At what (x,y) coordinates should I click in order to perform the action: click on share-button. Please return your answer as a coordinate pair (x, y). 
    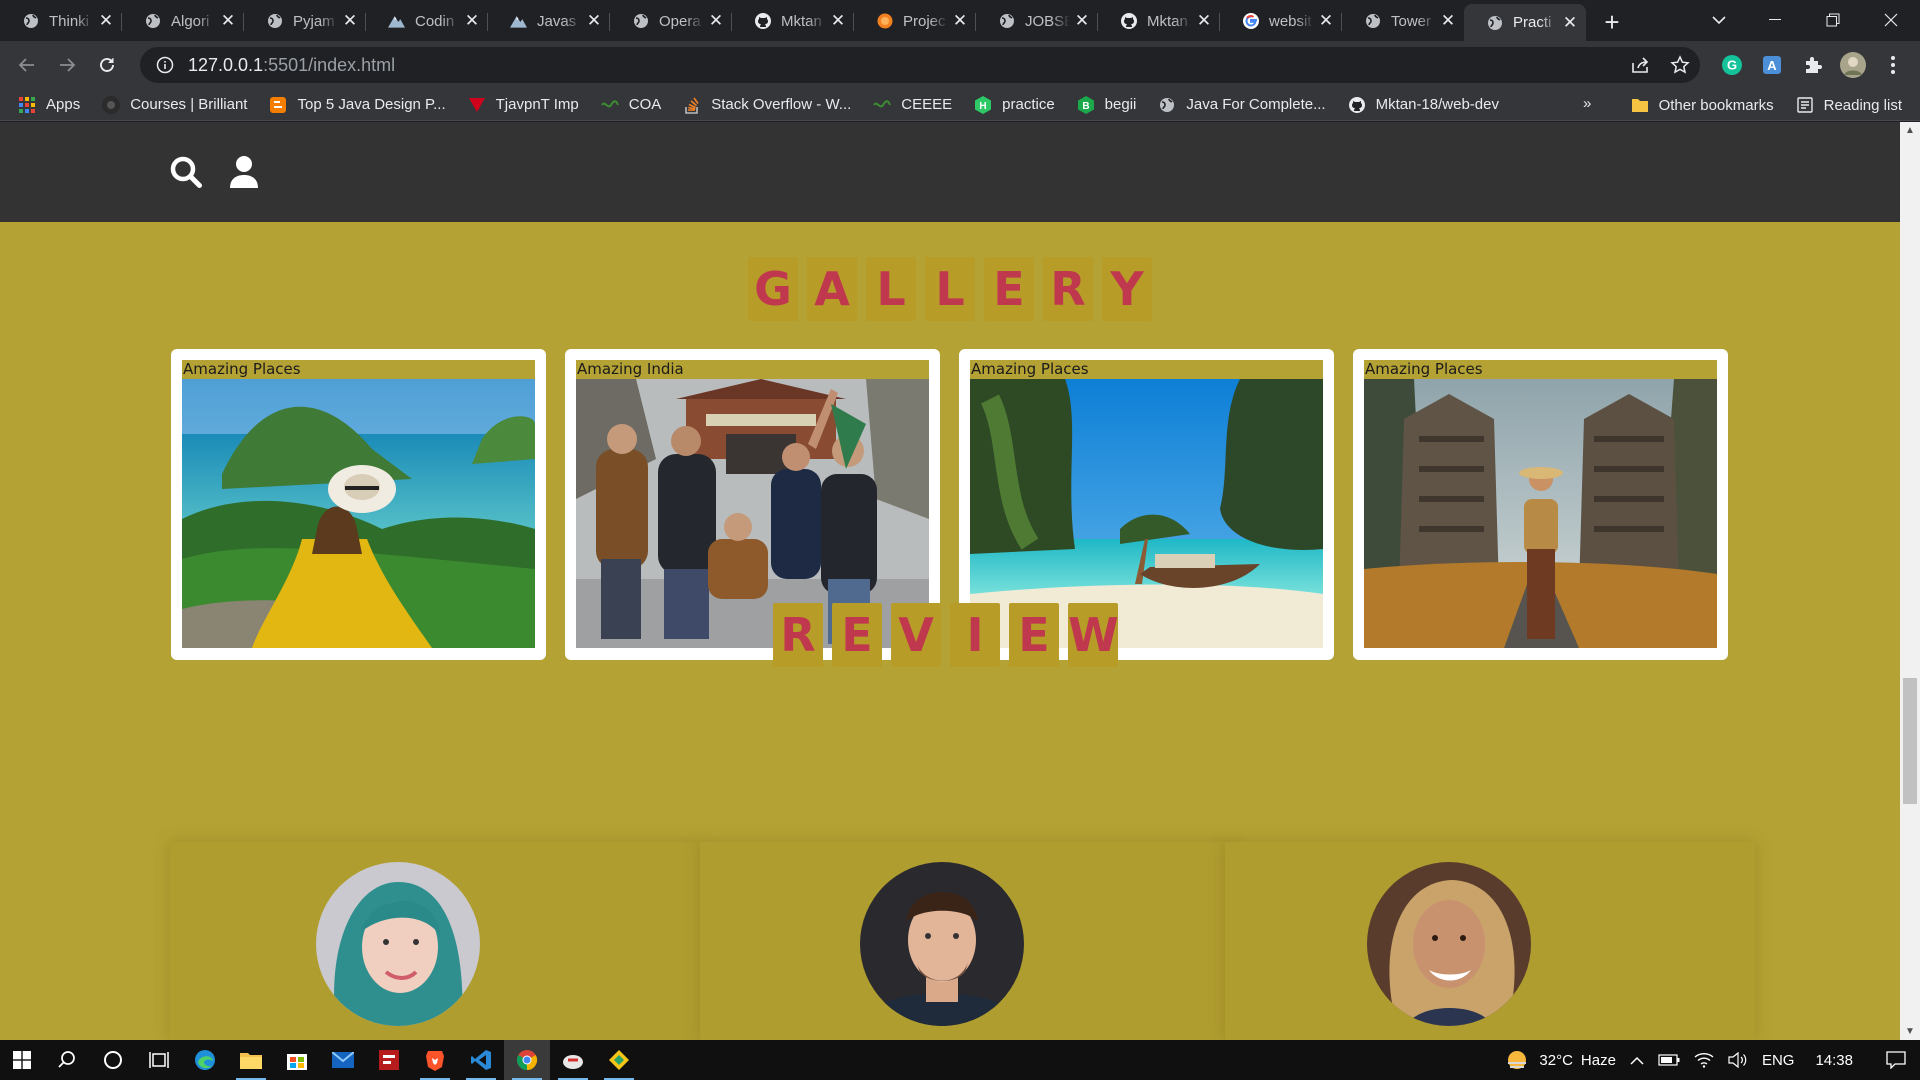
    Looking at the image, I should click on (1640, 65).